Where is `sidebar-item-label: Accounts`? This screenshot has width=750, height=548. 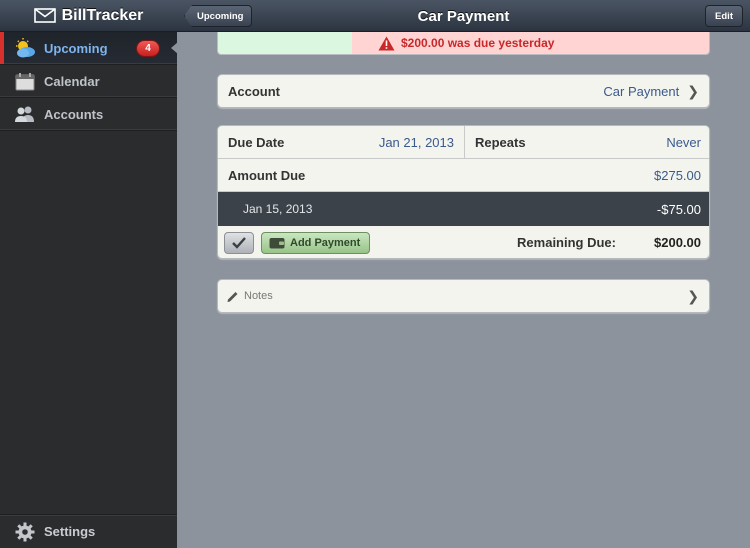 sidebar-item-label: Accounts is located at coordinates (74, 114).